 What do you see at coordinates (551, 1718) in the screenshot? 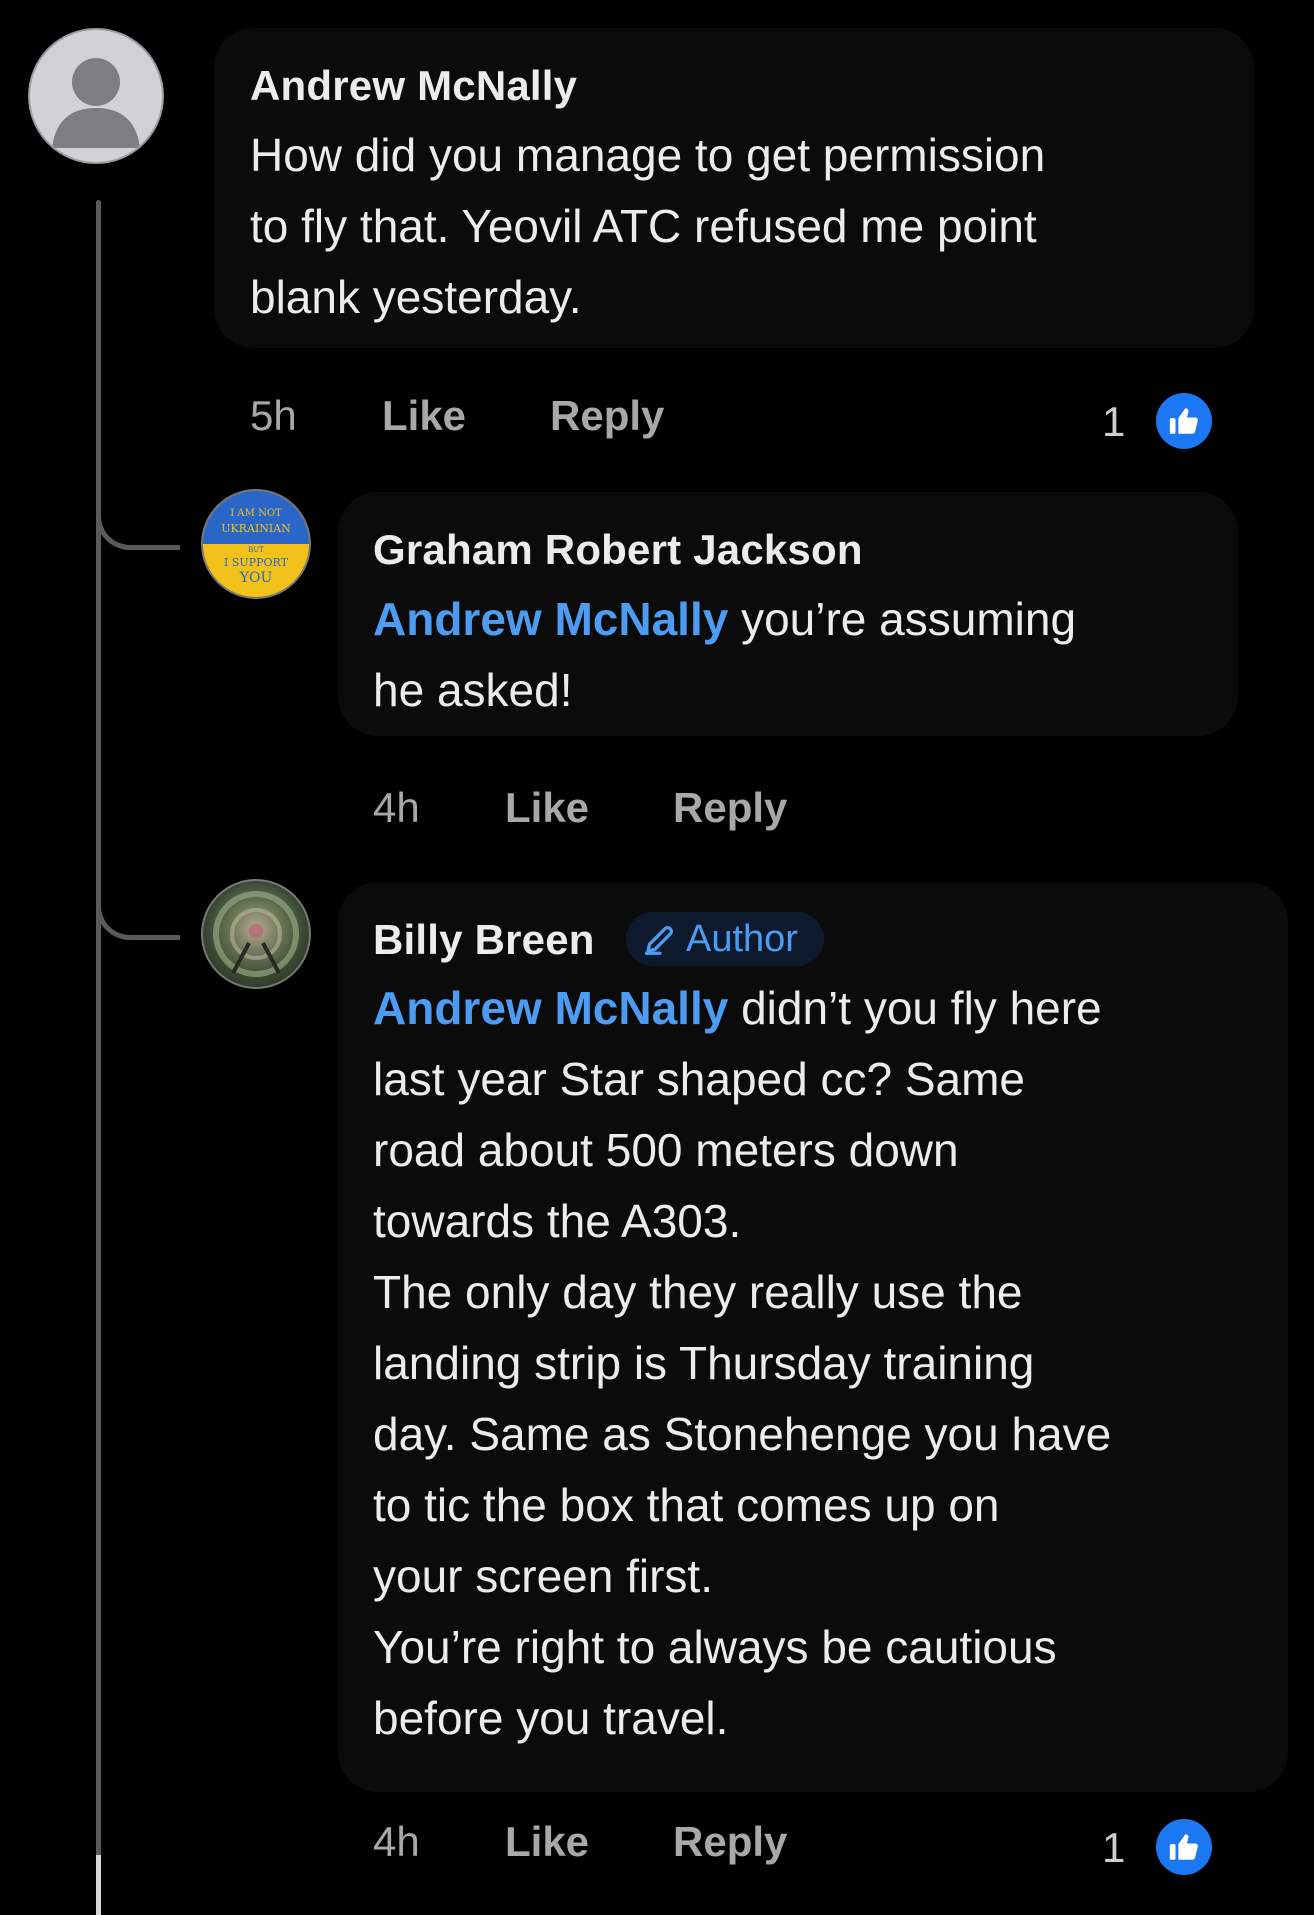
I see `comment-text-line: before you travel.` at bounding box center [551, 1718].